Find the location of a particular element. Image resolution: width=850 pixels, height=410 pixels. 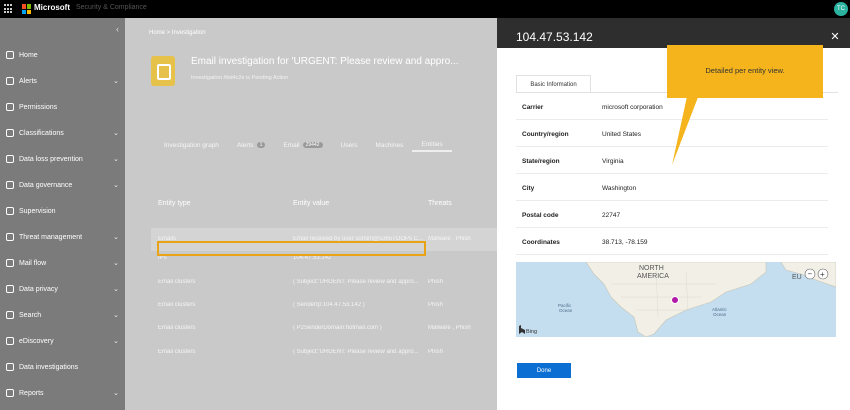

sidebar-item-label: Home is located at coordinates (28, 55).